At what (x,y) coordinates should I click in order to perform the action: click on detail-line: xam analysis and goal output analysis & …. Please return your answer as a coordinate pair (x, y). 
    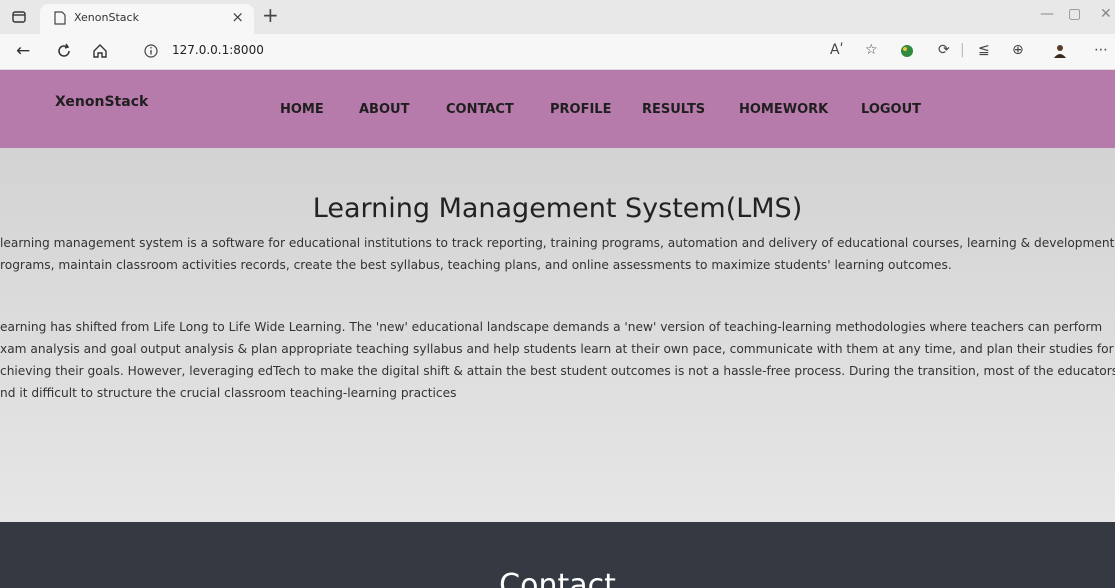
    Looking at the image, I should click on (557, 349).